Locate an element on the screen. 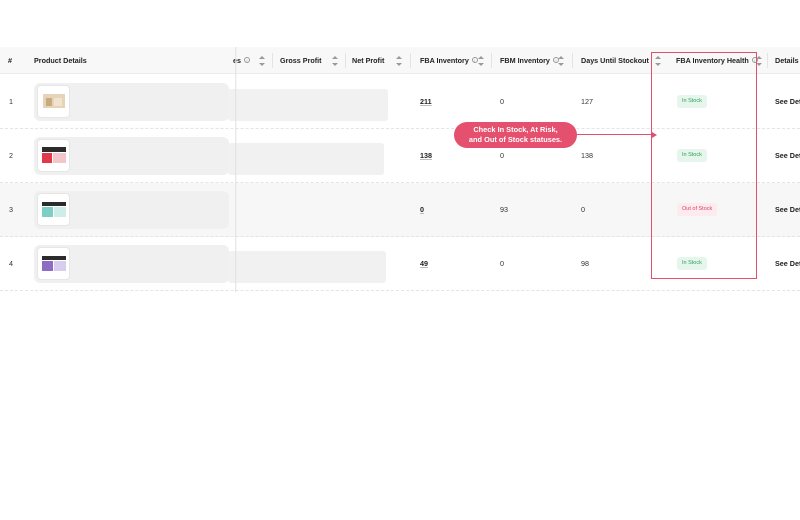 The height and width of the screenshot is (520, 800). header-days-until-stockout: Days Until Stockout is located at coordinates (615, 60).